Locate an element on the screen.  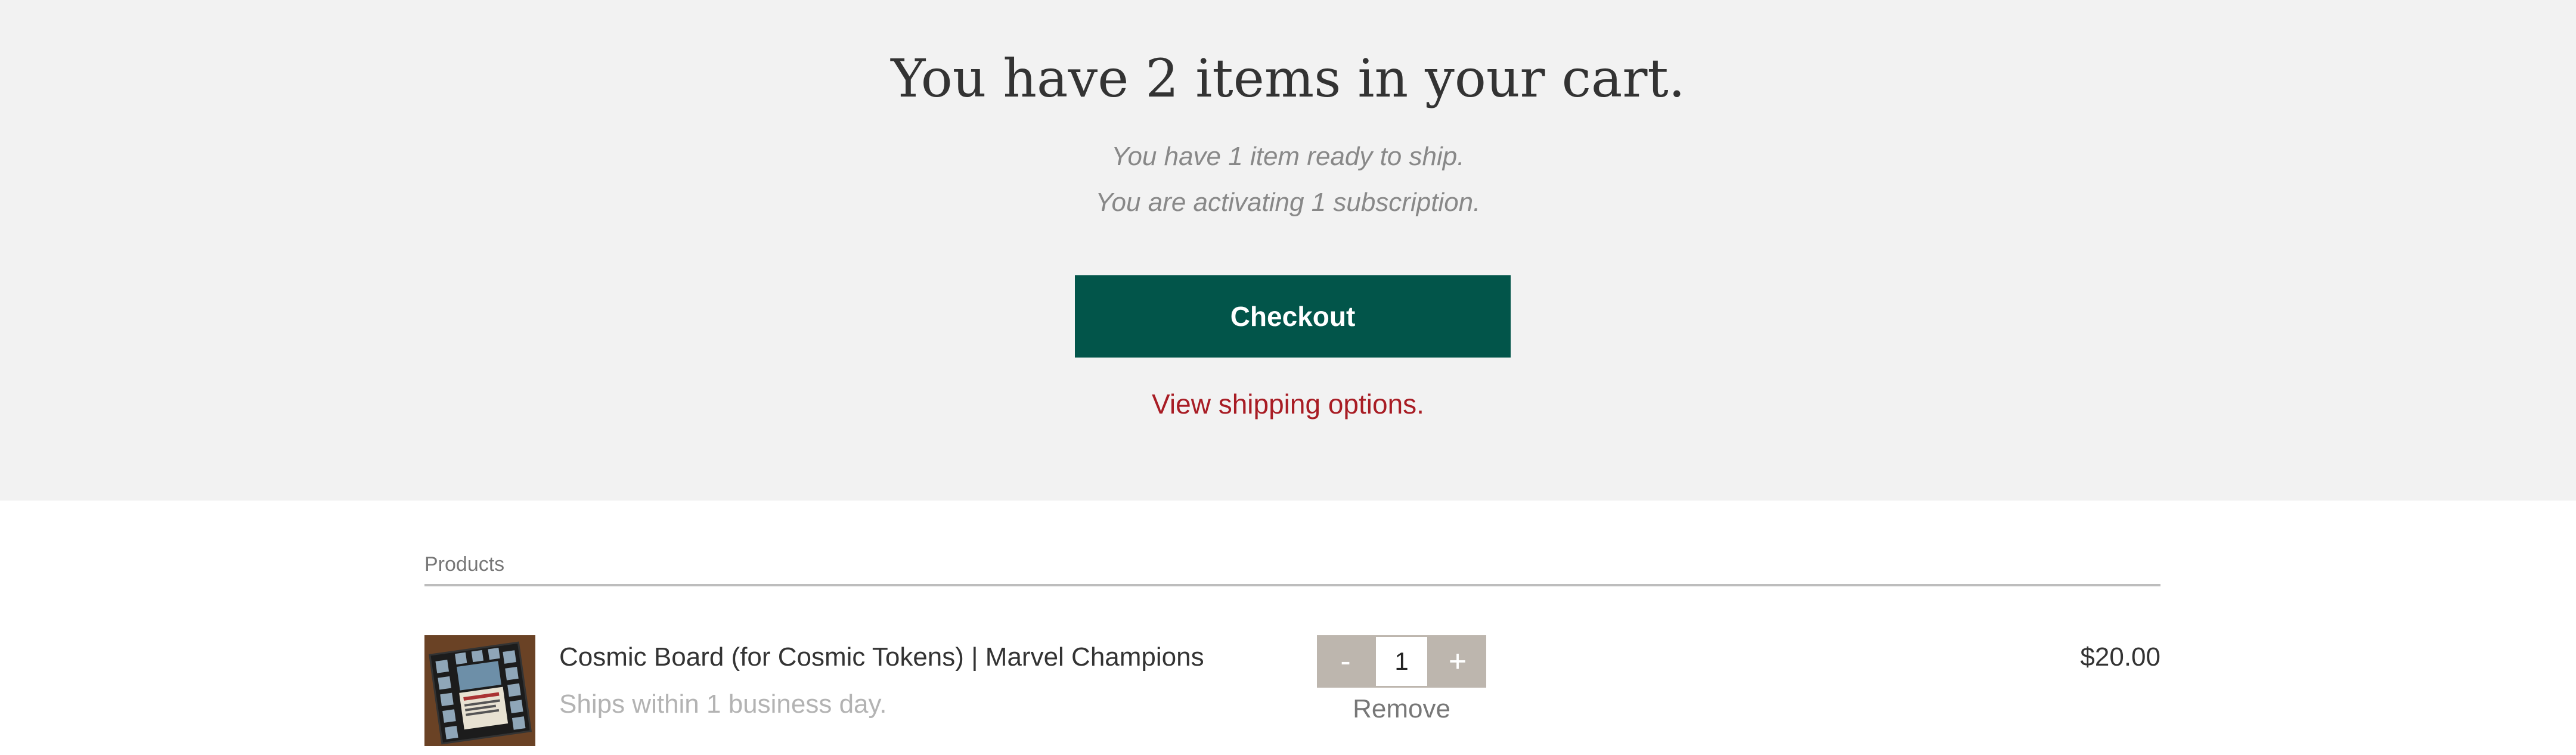
ship-ready-note: You have 1 item ready to ship. is located at coordinates (1288, 156).